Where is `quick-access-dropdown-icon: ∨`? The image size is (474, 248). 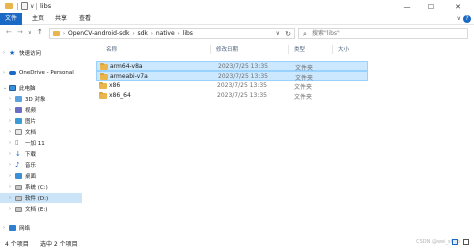 quick-access-dropdown-icon: ∨ is located at coordinates (32, 6).